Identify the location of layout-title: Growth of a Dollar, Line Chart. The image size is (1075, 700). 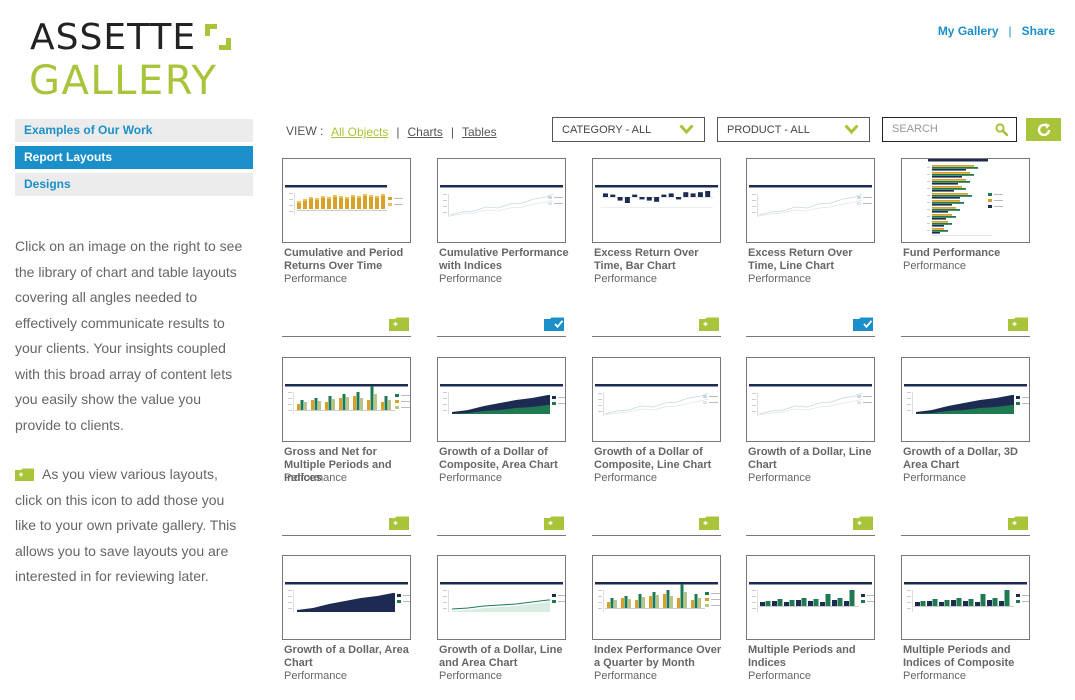
(814, 459).